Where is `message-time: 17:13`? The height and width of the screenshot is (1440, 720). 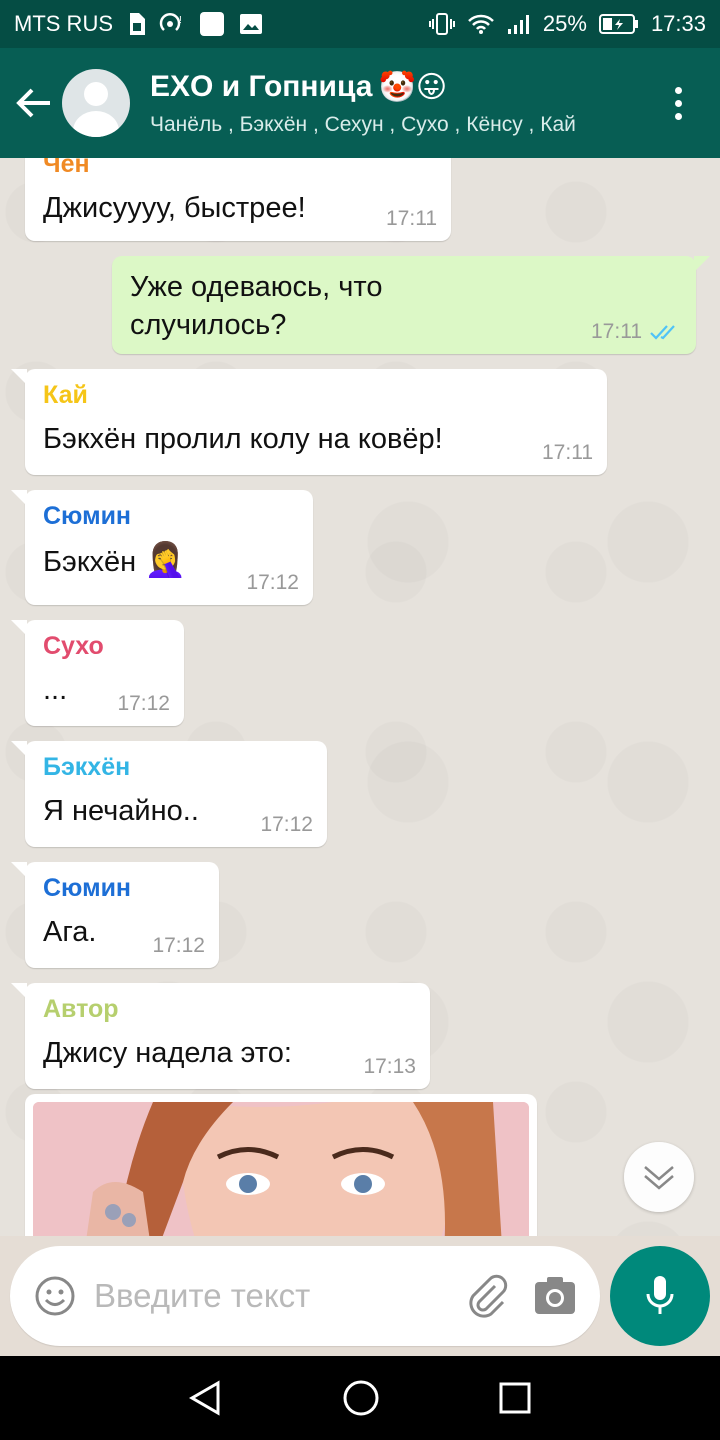
message-time: 17:13 is located at coordinates (389, 1066).